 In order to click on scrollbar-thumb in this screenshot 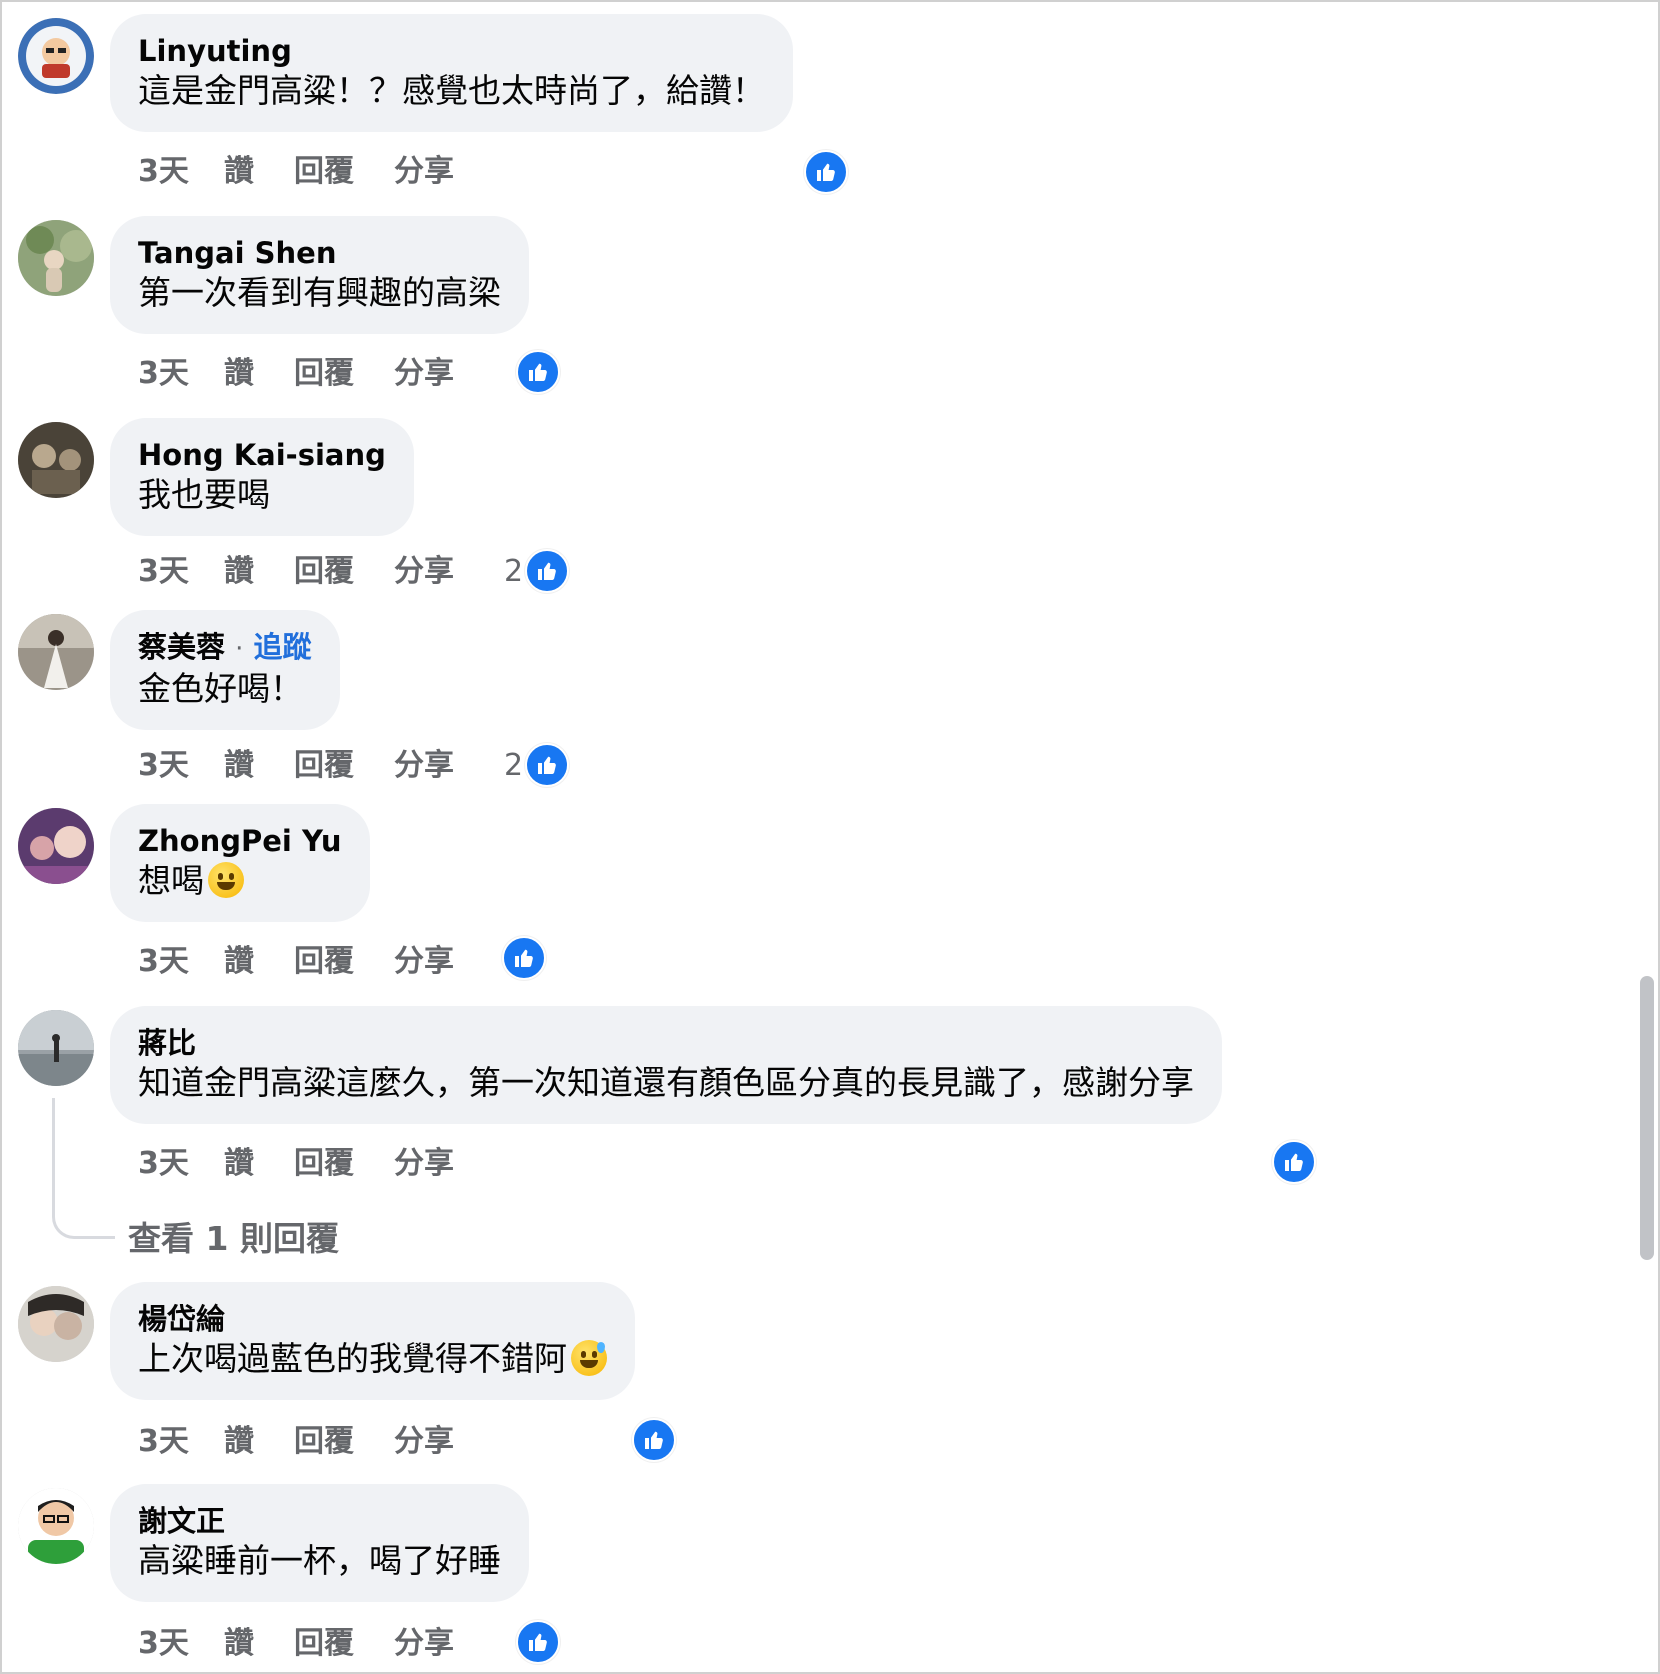, I will do `click(1647, 1118)`.